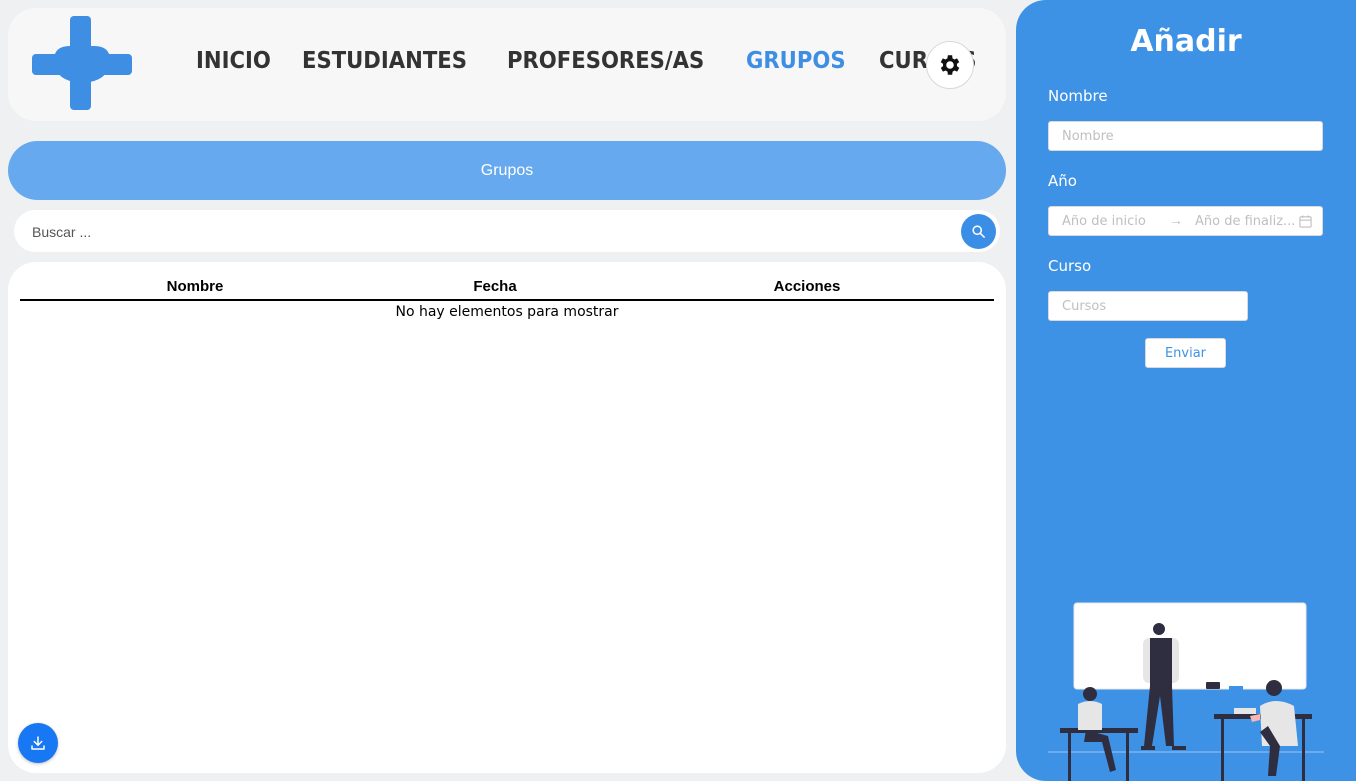  I want to click on table-header: Nombre Fecha Acciones, so click(507, 289).